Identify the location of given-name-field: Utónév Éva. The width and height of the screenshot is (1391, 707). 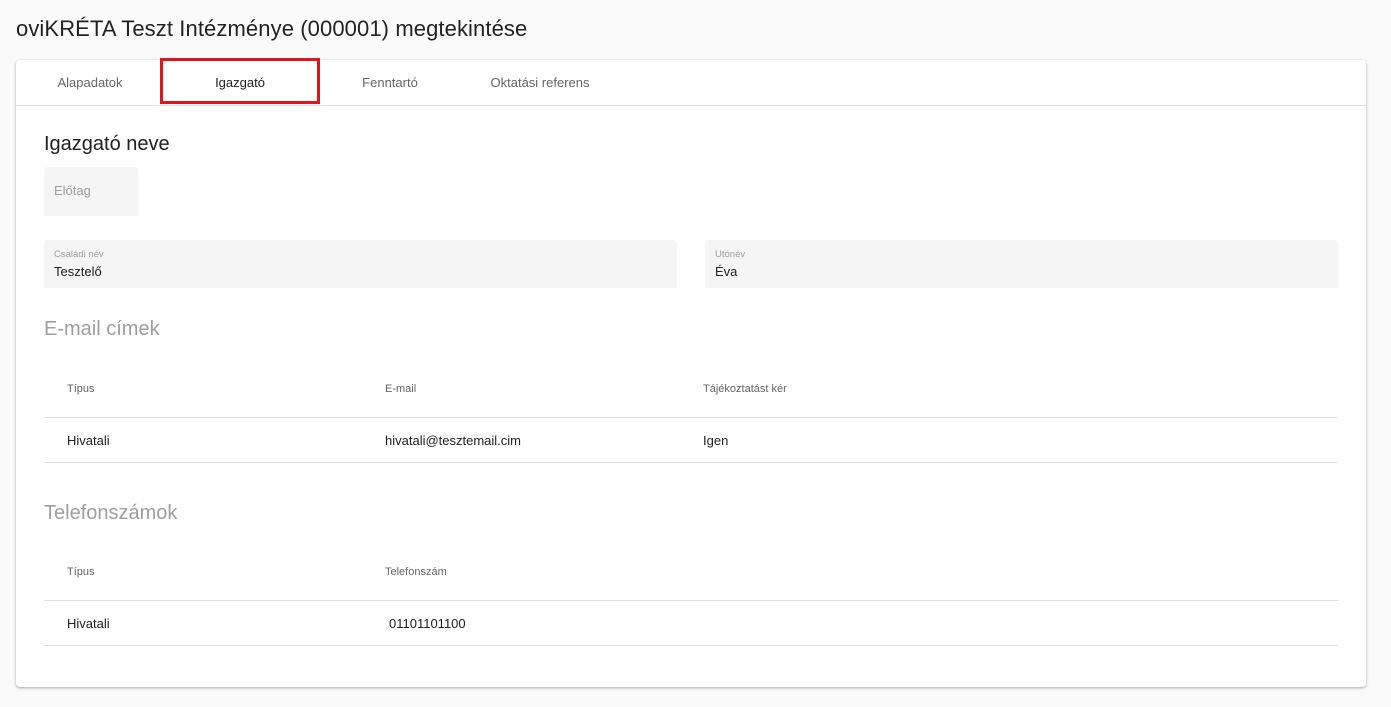
(1021, 264).